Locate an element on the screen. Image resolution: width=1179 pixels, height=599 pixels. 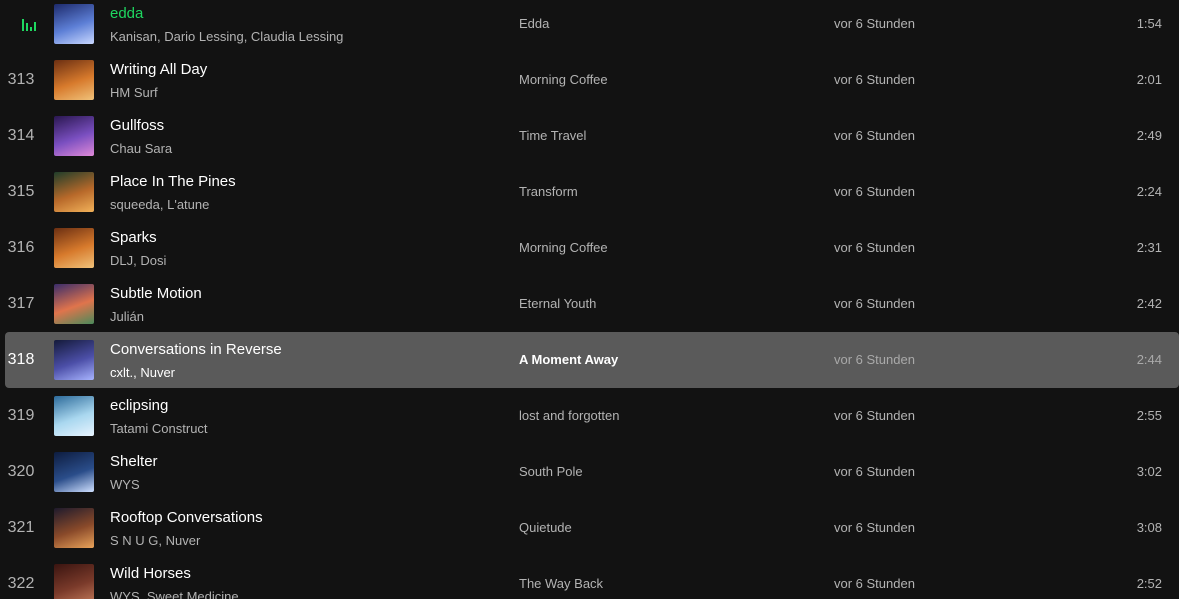
track-artists: DLJ, Dosi is located at coordinates (138, 260).